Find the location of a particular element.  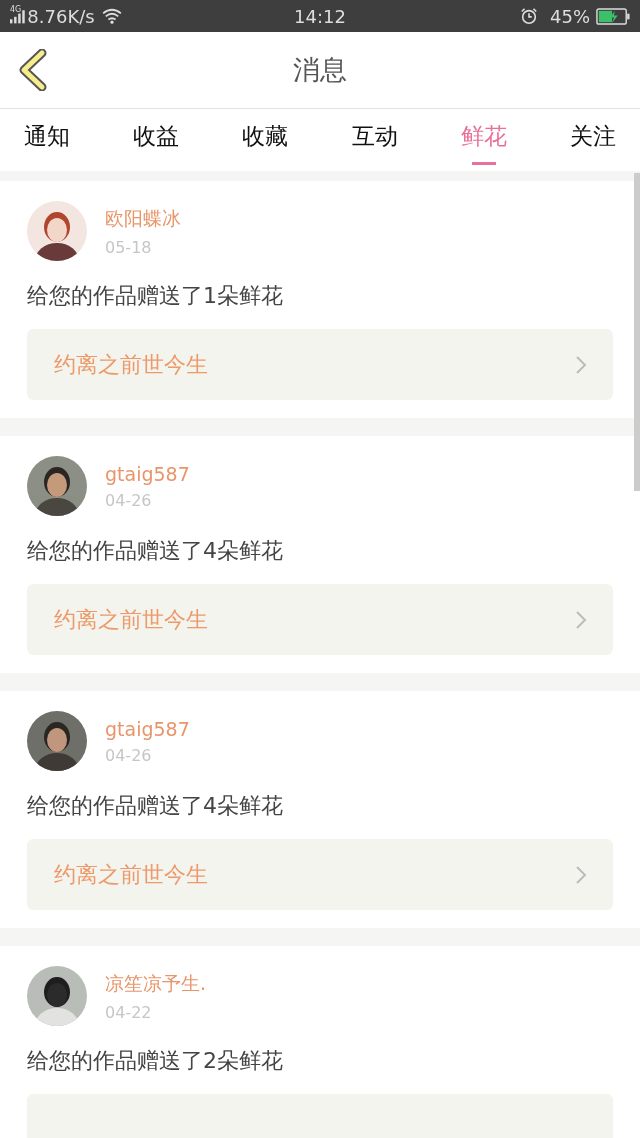

tab: 收藏 is located at coordinates (265, 140).